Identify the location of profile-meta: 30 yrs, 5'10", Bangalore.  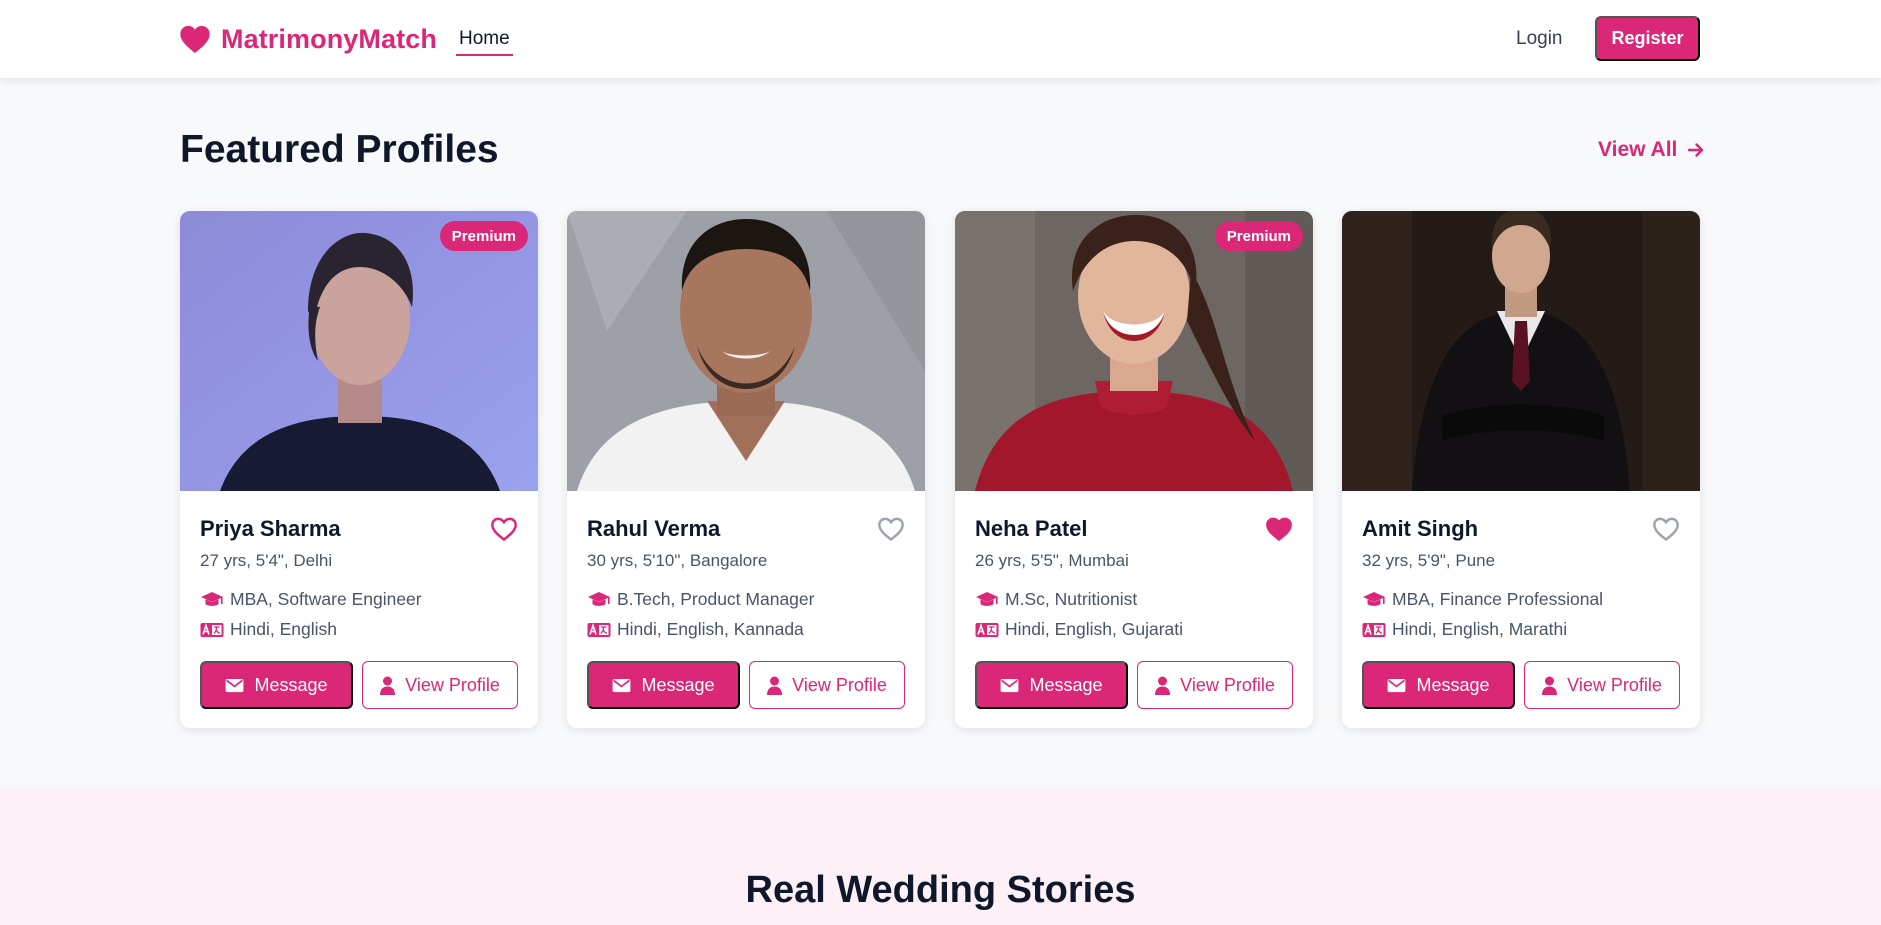
(677, 560).